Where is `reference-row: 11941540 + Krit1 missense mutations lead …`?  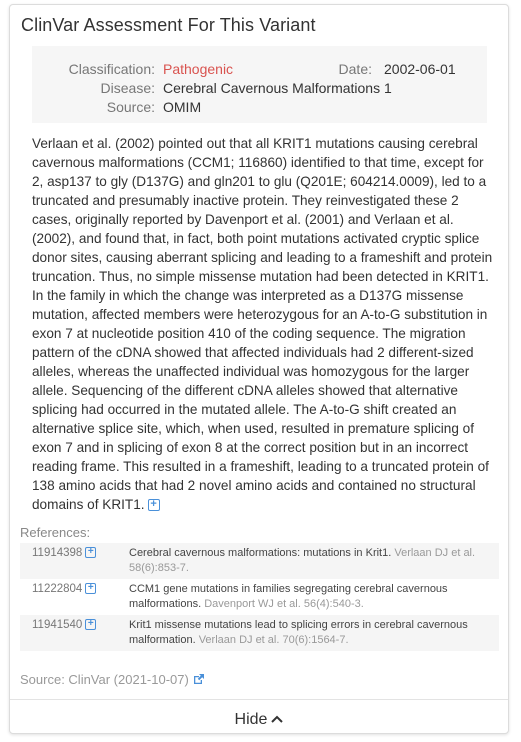
reference-row: 11941540 + Krit1 missense mutations lead … is located at coordinates (259, 633).